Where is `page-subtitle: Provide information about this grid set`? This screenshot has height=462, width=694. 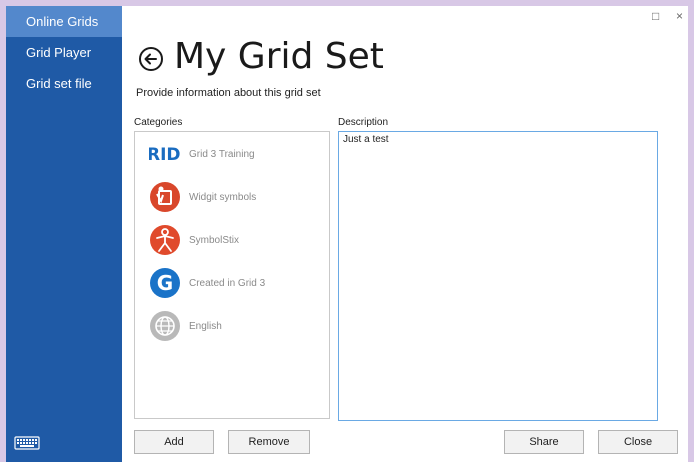
page-subtitle: Provide information about this grid set is located at coordinates (228, 93).